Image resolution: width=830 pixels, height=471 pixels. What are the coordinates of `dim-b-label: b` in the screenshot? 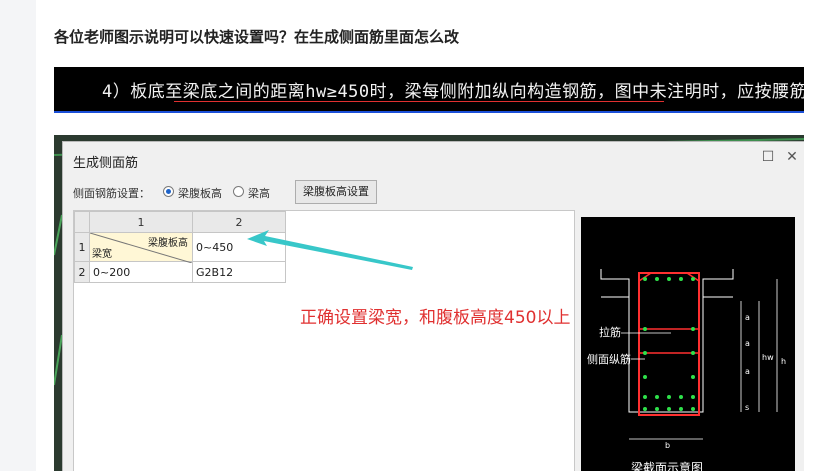 It's located at (668, 445).